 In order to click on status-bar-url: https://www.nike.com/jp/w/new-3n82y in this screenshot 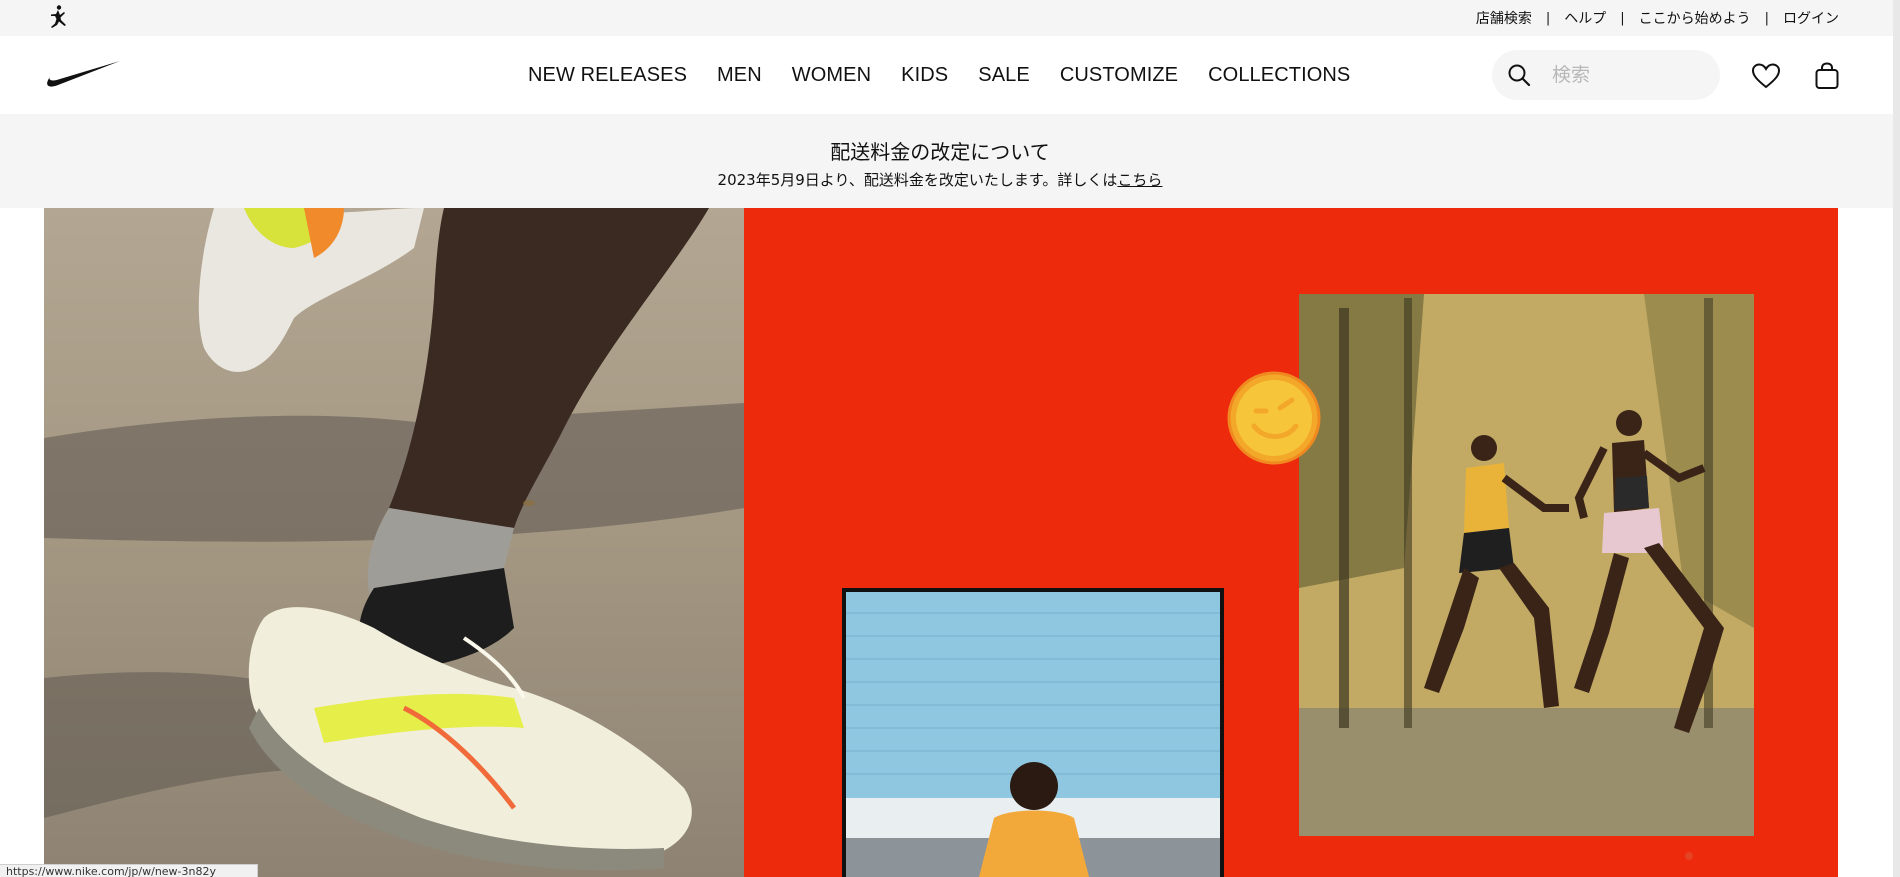, I will do `click(129, 870)`.